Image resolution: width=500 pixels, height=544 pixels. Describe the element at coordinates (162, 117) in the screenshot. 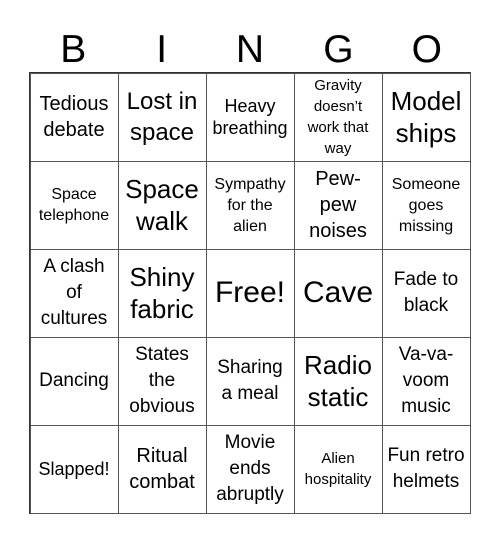

I see `bingo-cell: Lost in space` at that location.